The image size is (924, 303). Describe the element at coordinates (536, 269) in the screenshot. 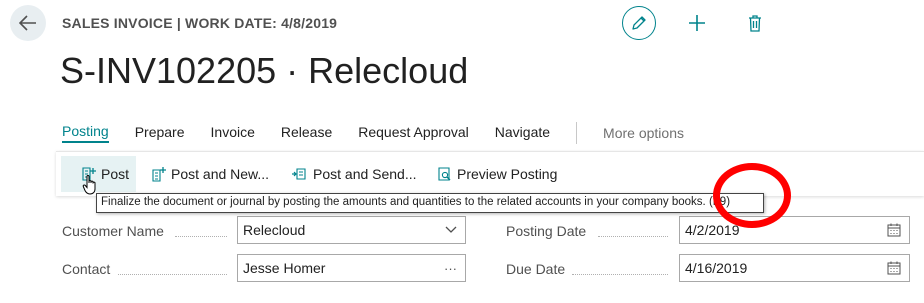

I see `due-date-label: Due Date` at that location.